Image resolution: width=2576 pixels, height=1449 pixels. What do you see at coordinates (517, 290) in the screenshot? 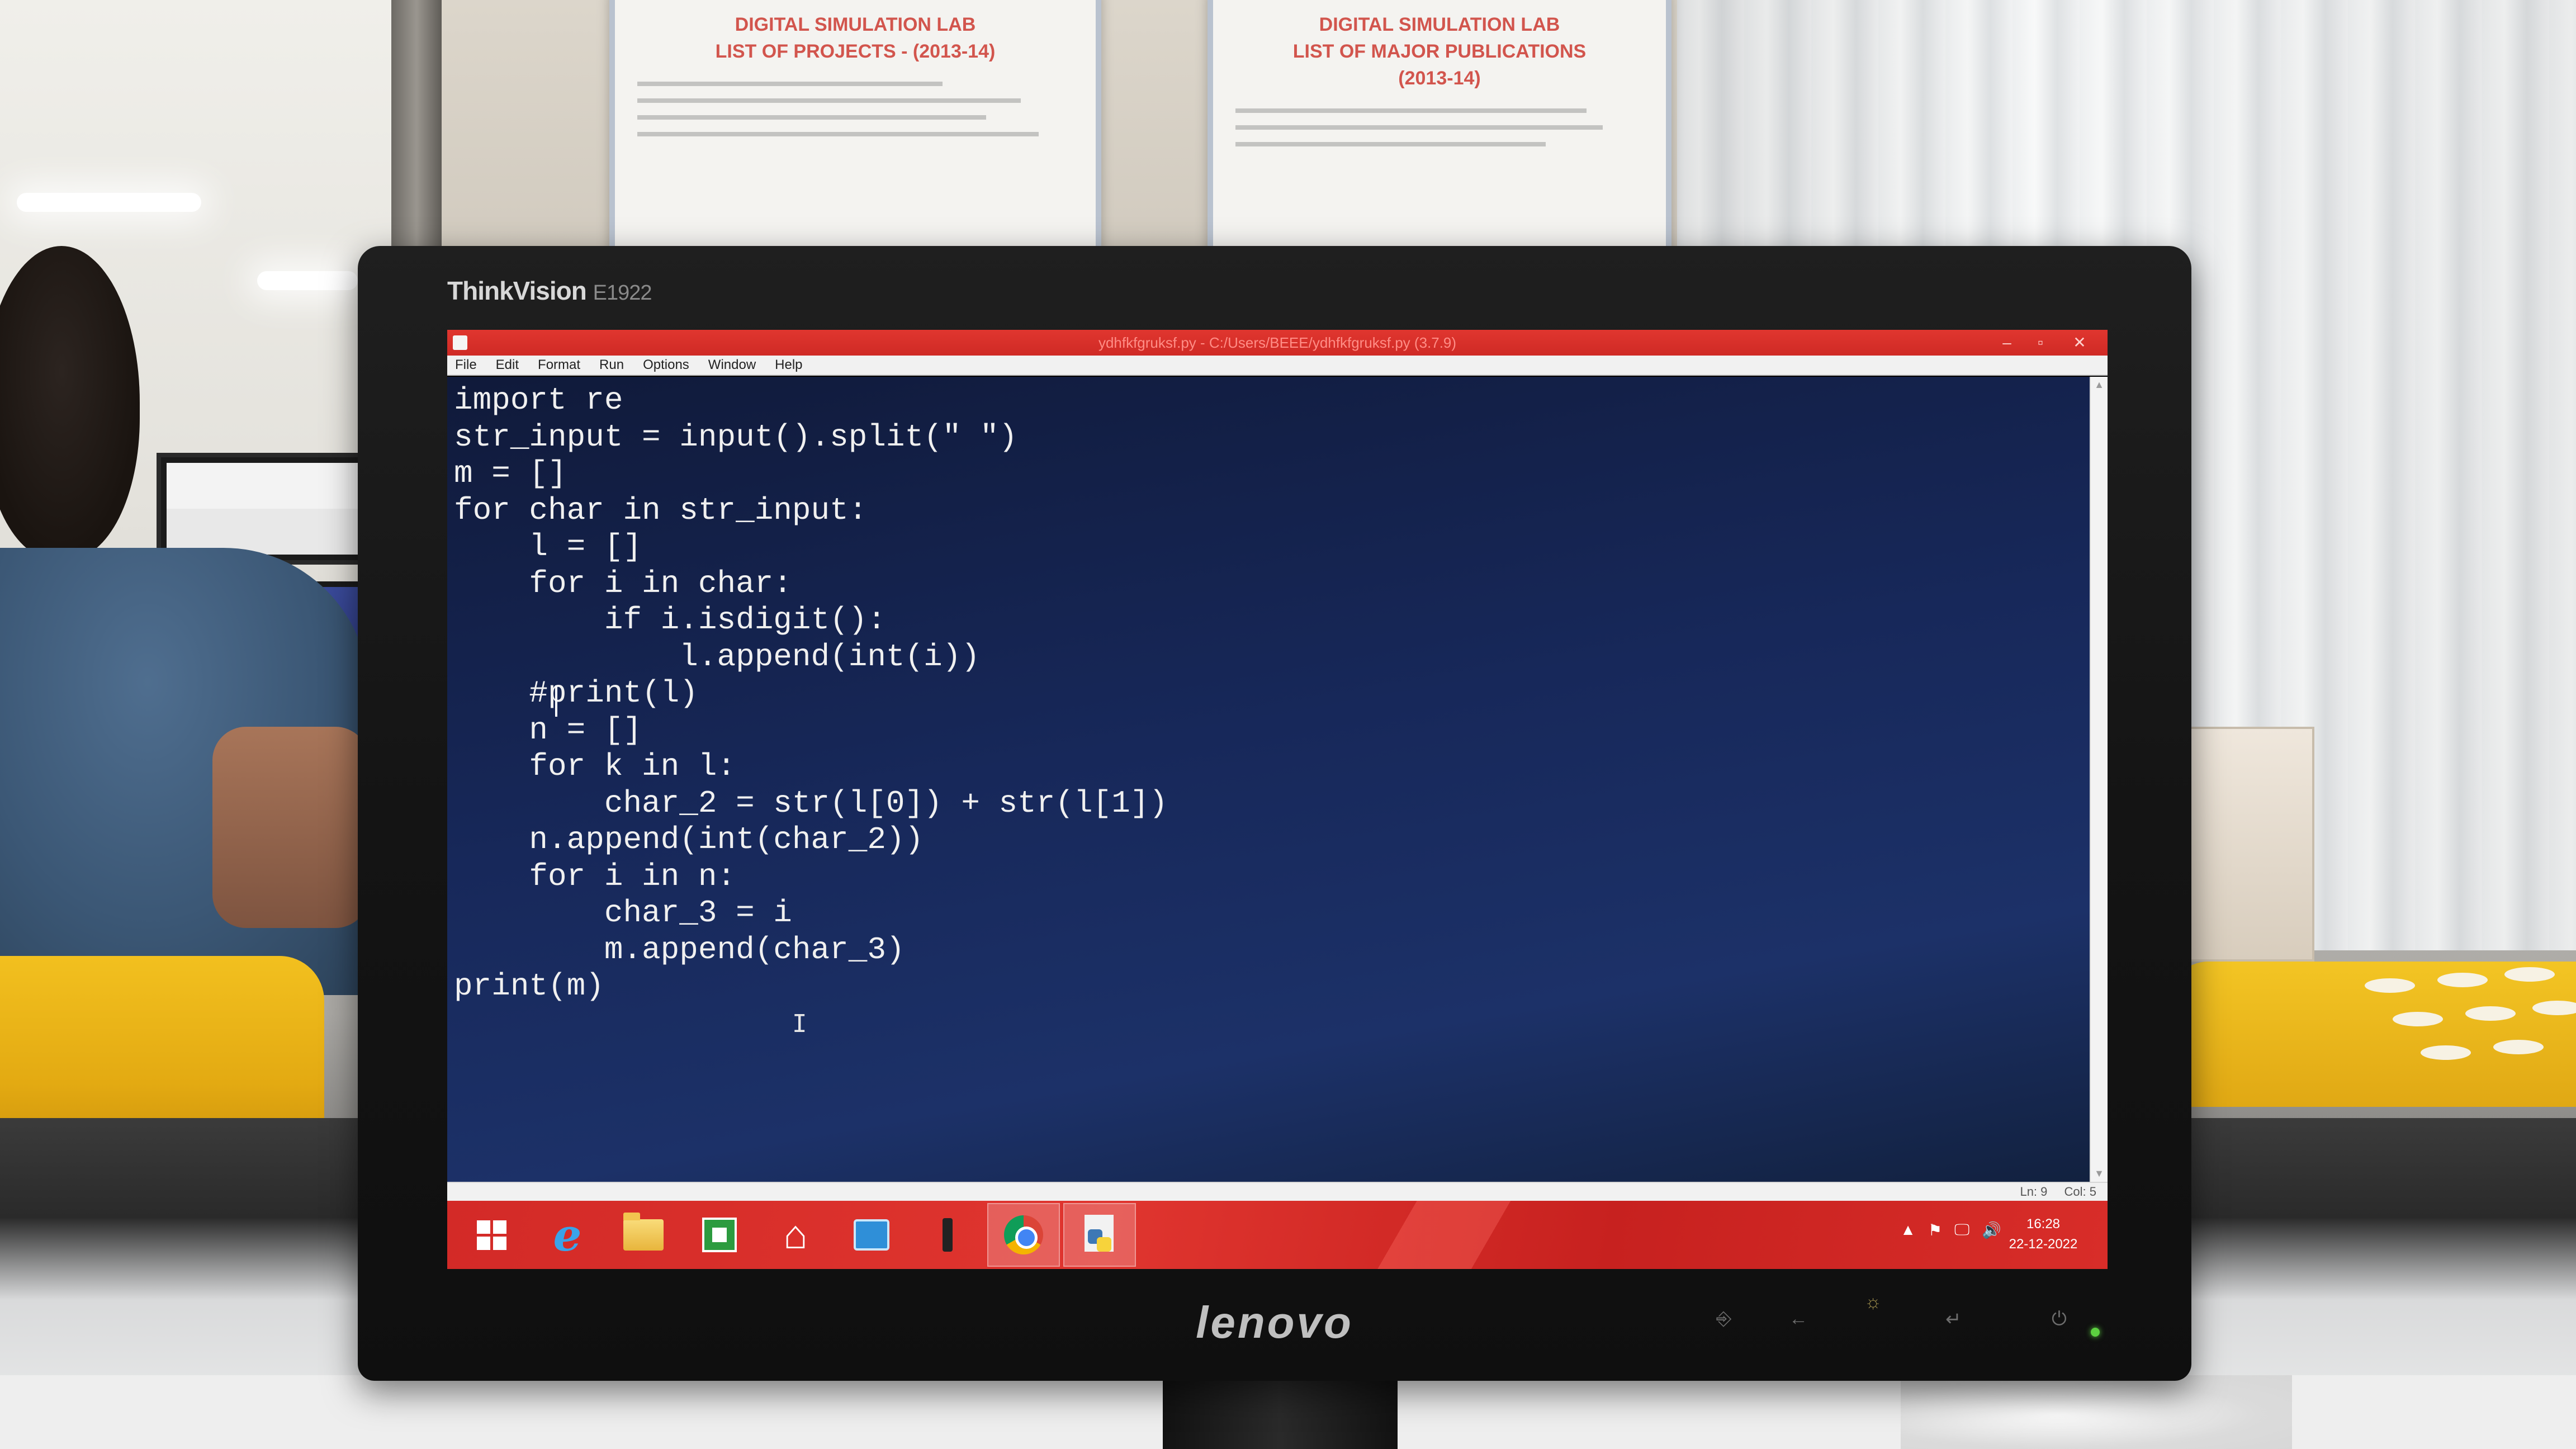
I see `monitor-brand-name: ThinkVision` at bounding box center [517, 290].